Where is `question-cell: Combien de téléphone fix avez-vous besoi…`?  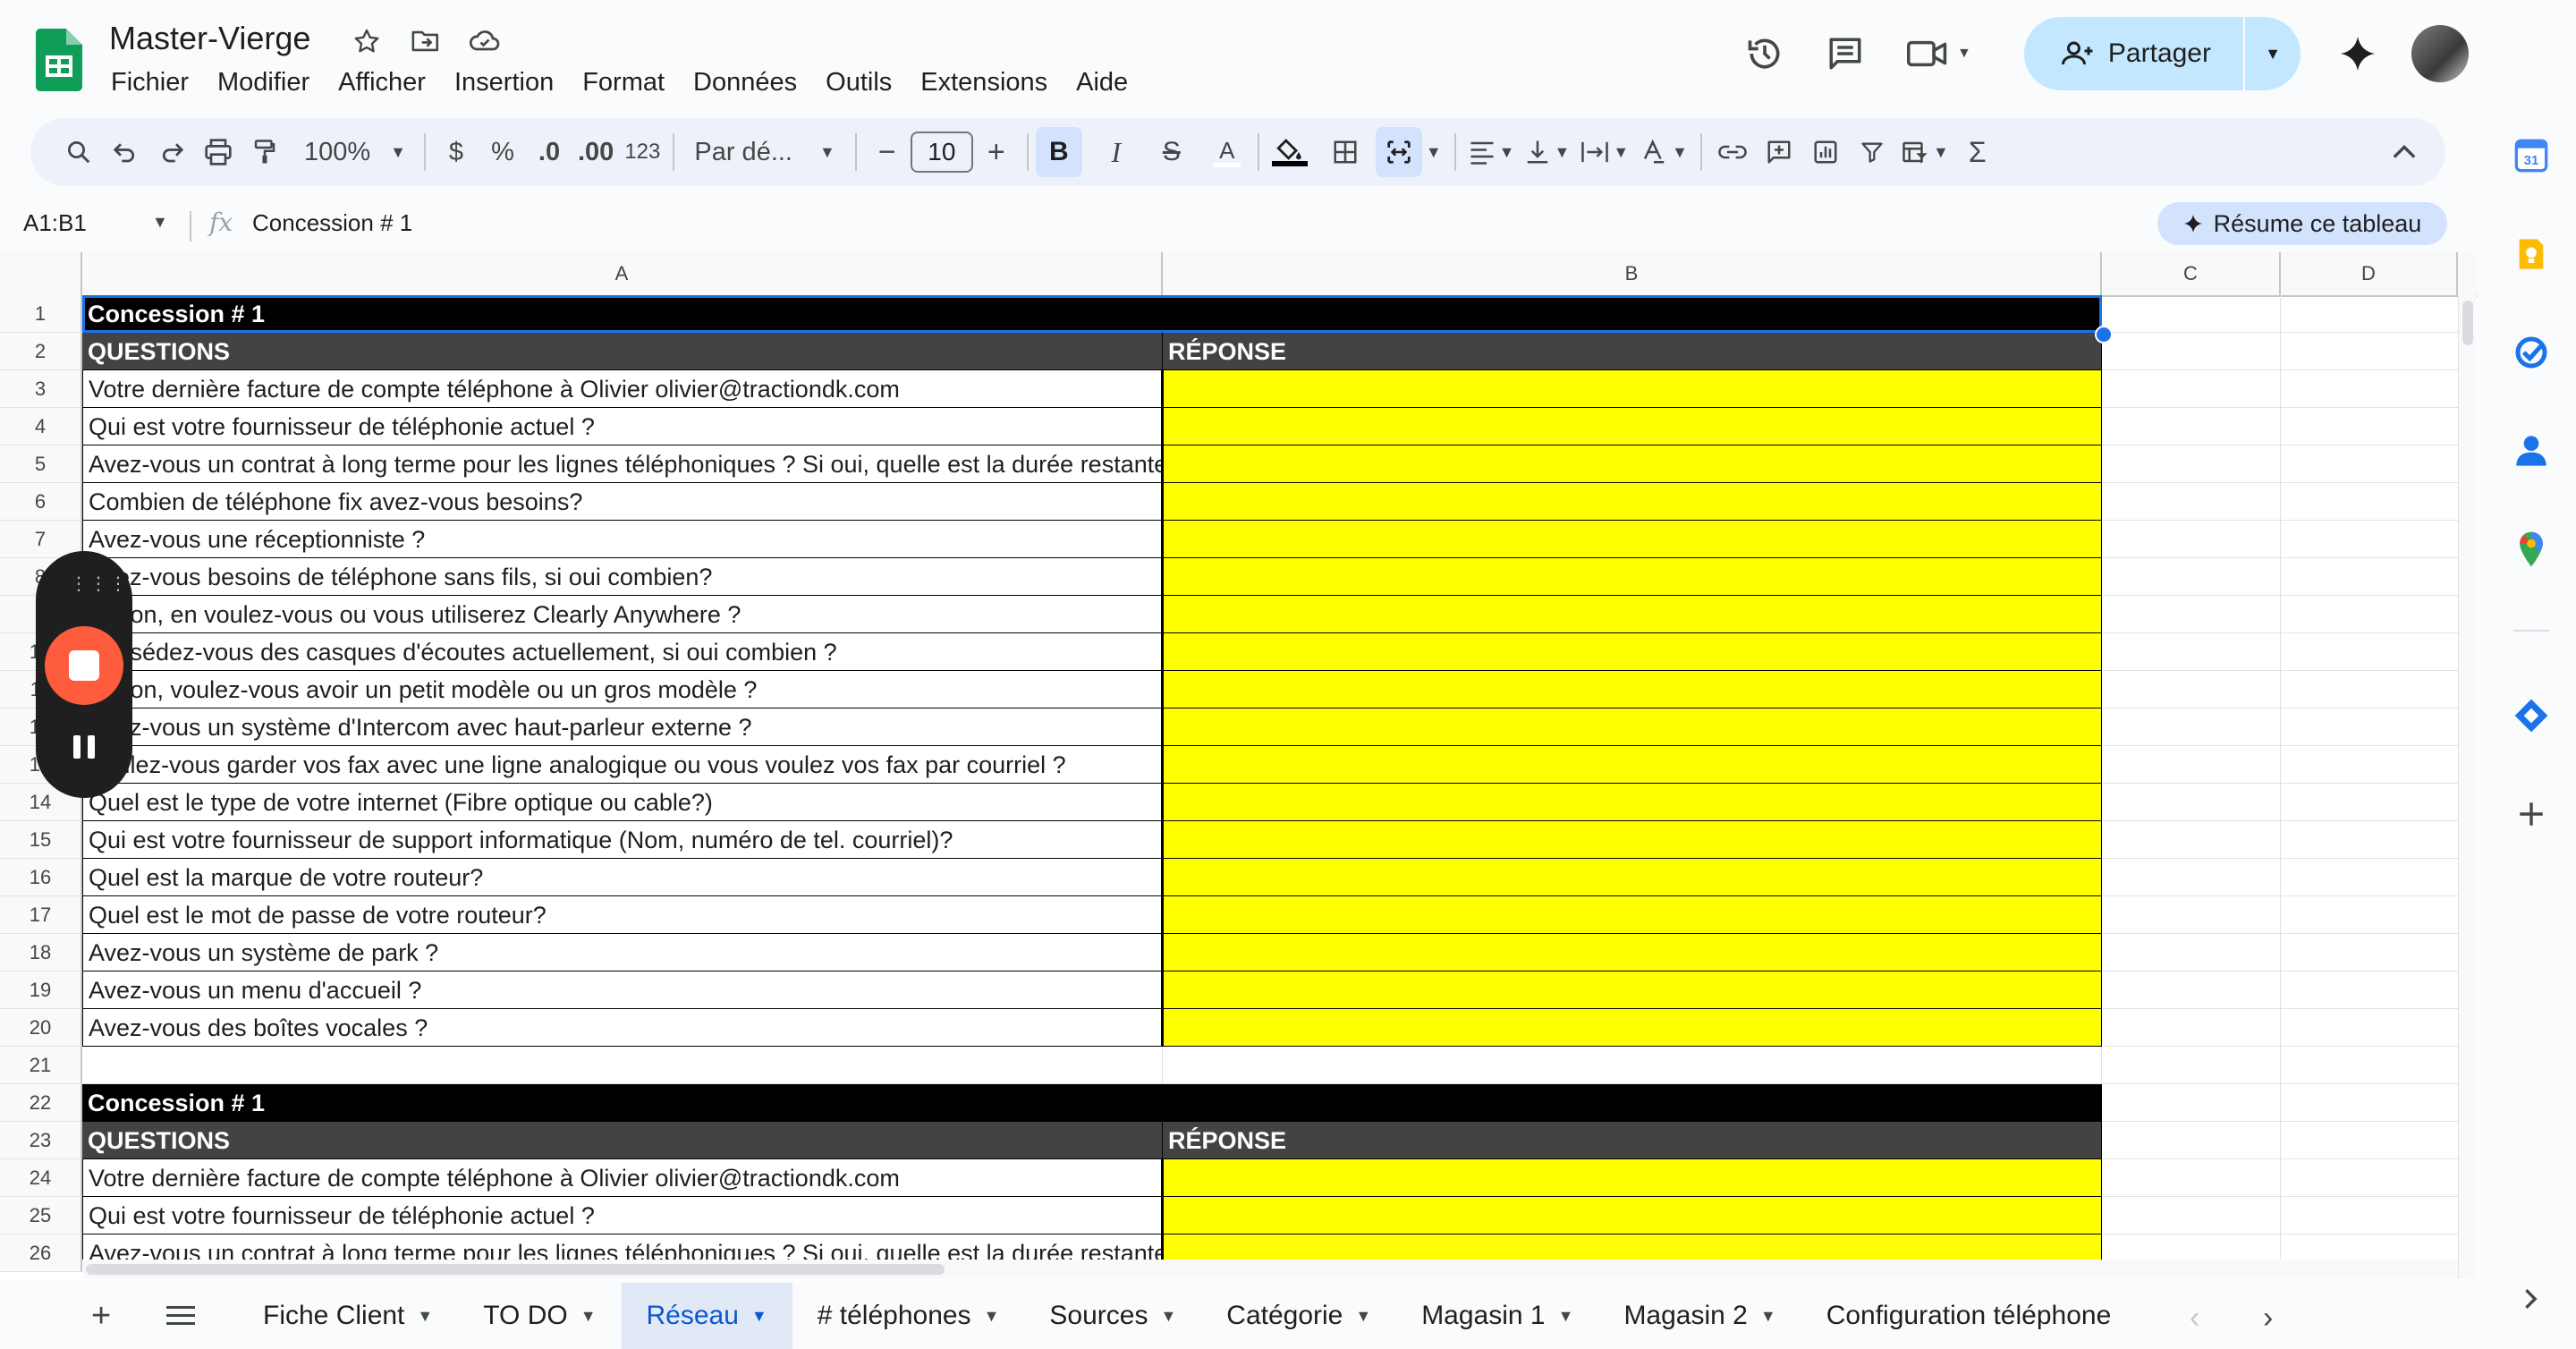
question-cell: Combien de téléphone fix avez-vous besoi… is located at coordinates (622, 502).